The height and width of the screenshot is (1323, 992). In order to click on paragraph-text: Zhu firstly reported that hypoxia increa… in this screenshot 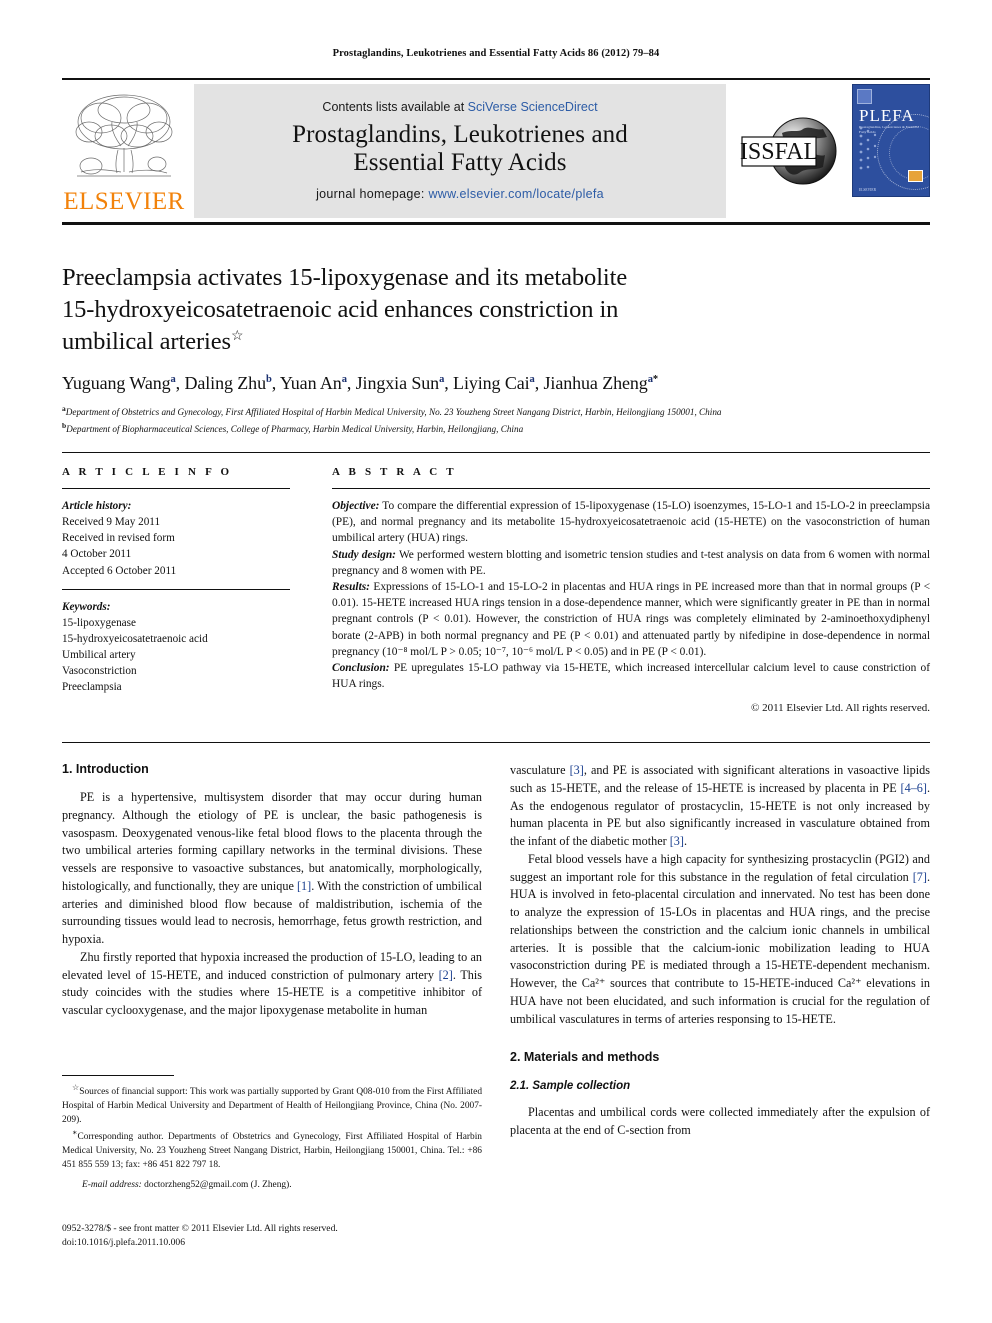, I will do `click(272, 983)`.